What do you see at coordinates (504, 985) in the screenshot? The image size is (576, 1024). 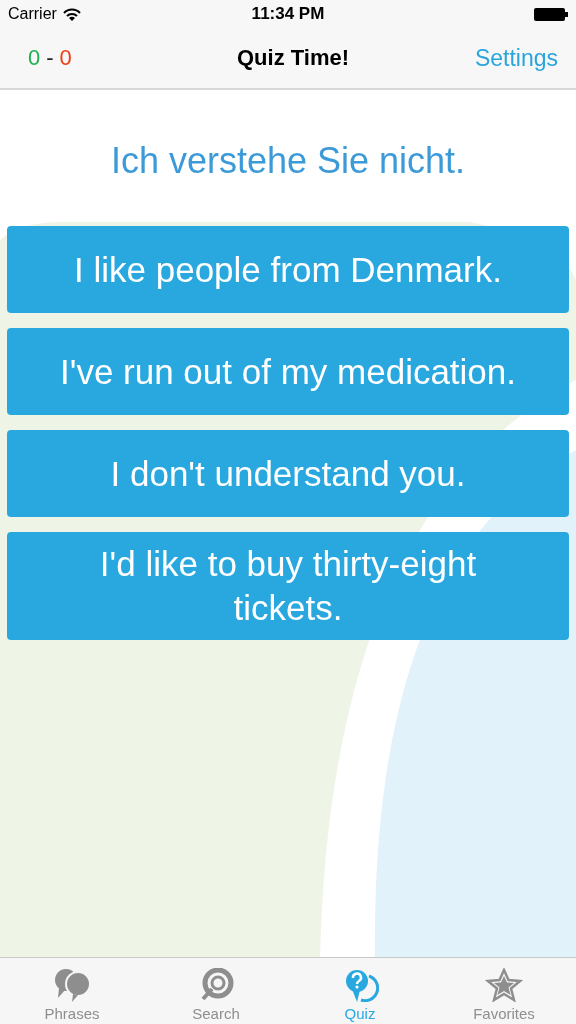 I see `star-icon` at bounding box center [504, 985].